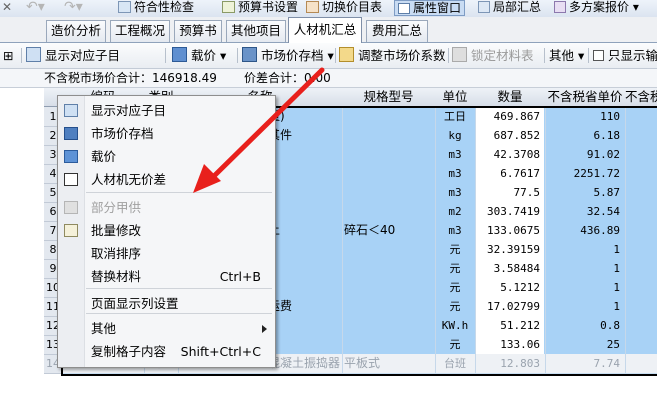 Image resolution: width=657 pixels, height=417 pixels. What do you see at coordinates (7, 8) in the screenshot?
I see `close-x-icon: ✕` at bounding box center [7, 8].